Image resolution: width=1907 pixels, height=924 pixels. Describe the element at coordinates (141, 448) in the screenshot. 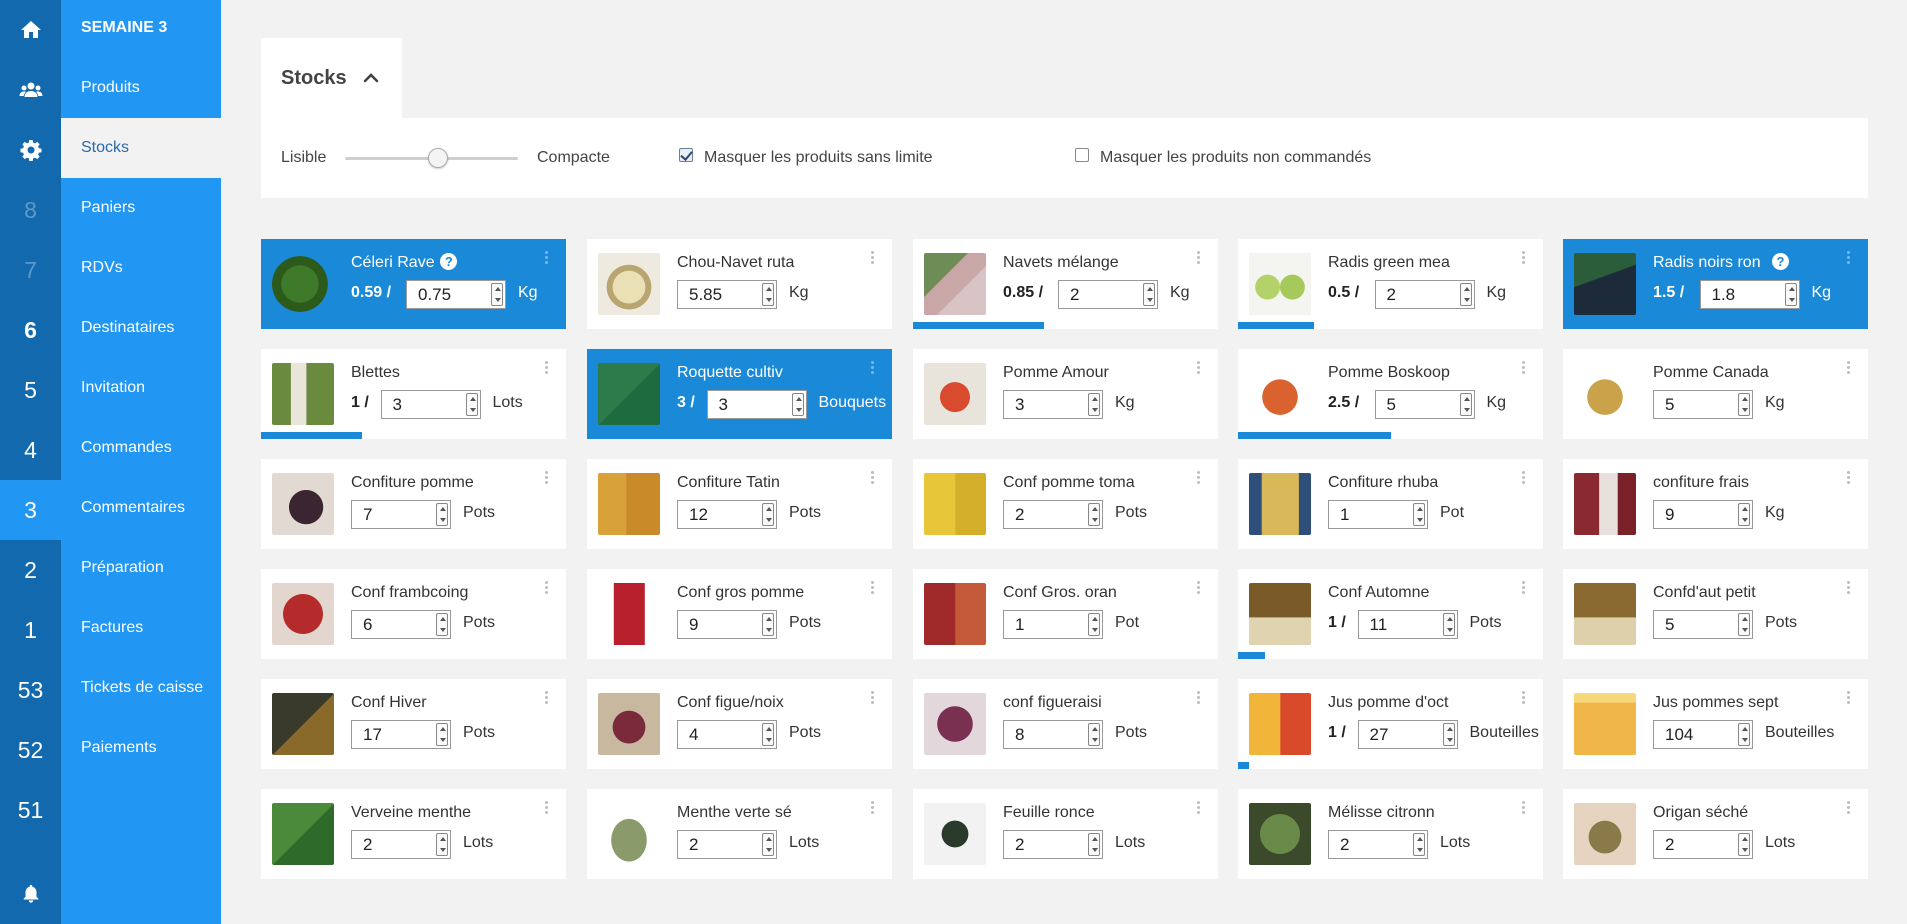

I see `nav-item-commandes: Commandes` at that location.